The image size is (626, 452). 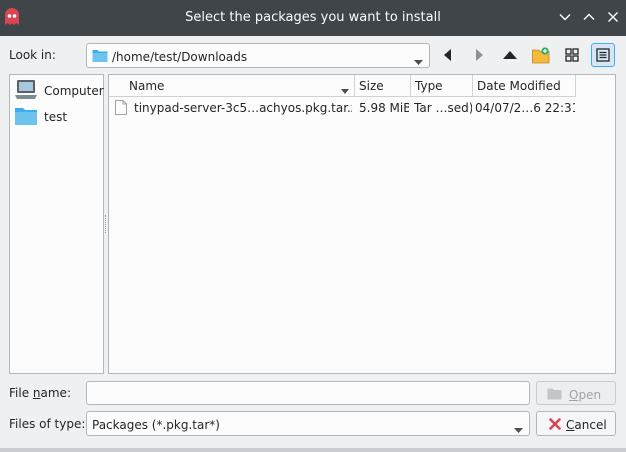 I want to click on back-button, so click(x=448, y=55).